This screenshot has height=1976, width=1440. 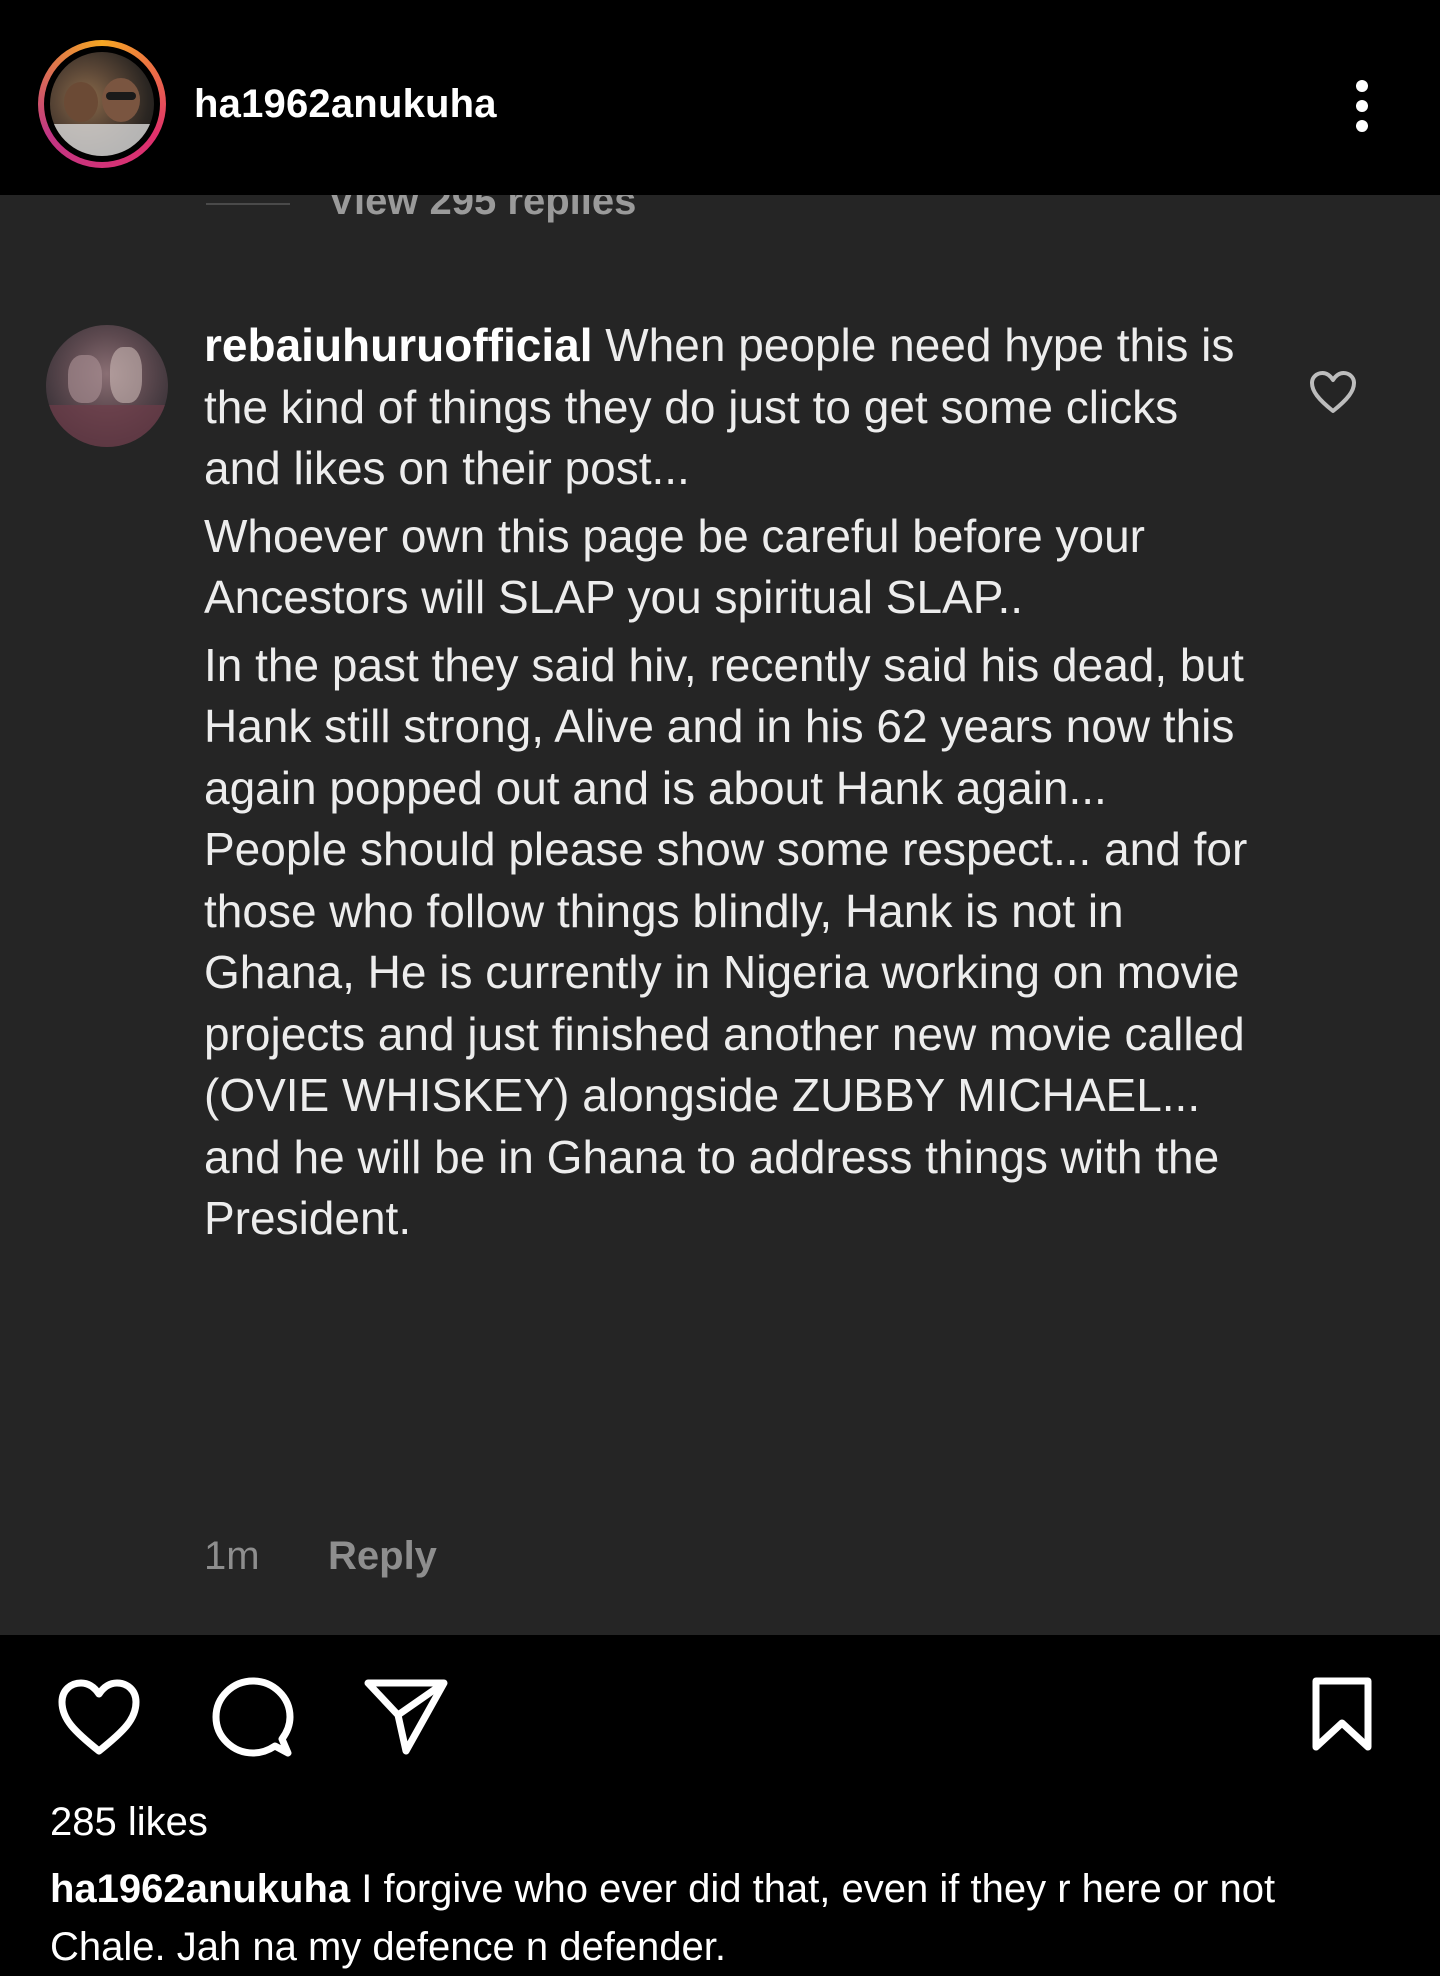 I want to click on comment-username: rebaiuhuruofficial, so click(x=398, y=345).